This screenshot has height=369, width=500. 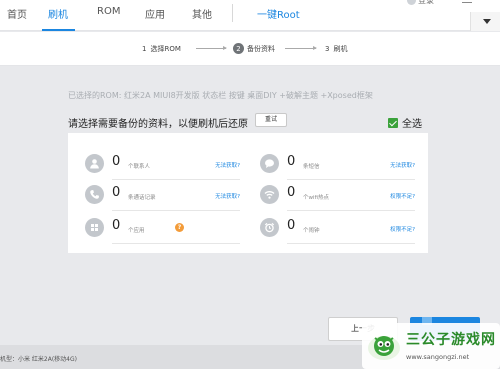 I want to click on backup-item-call-log: 0 条通话记录 无法获取?, so click(x=162, y=198).